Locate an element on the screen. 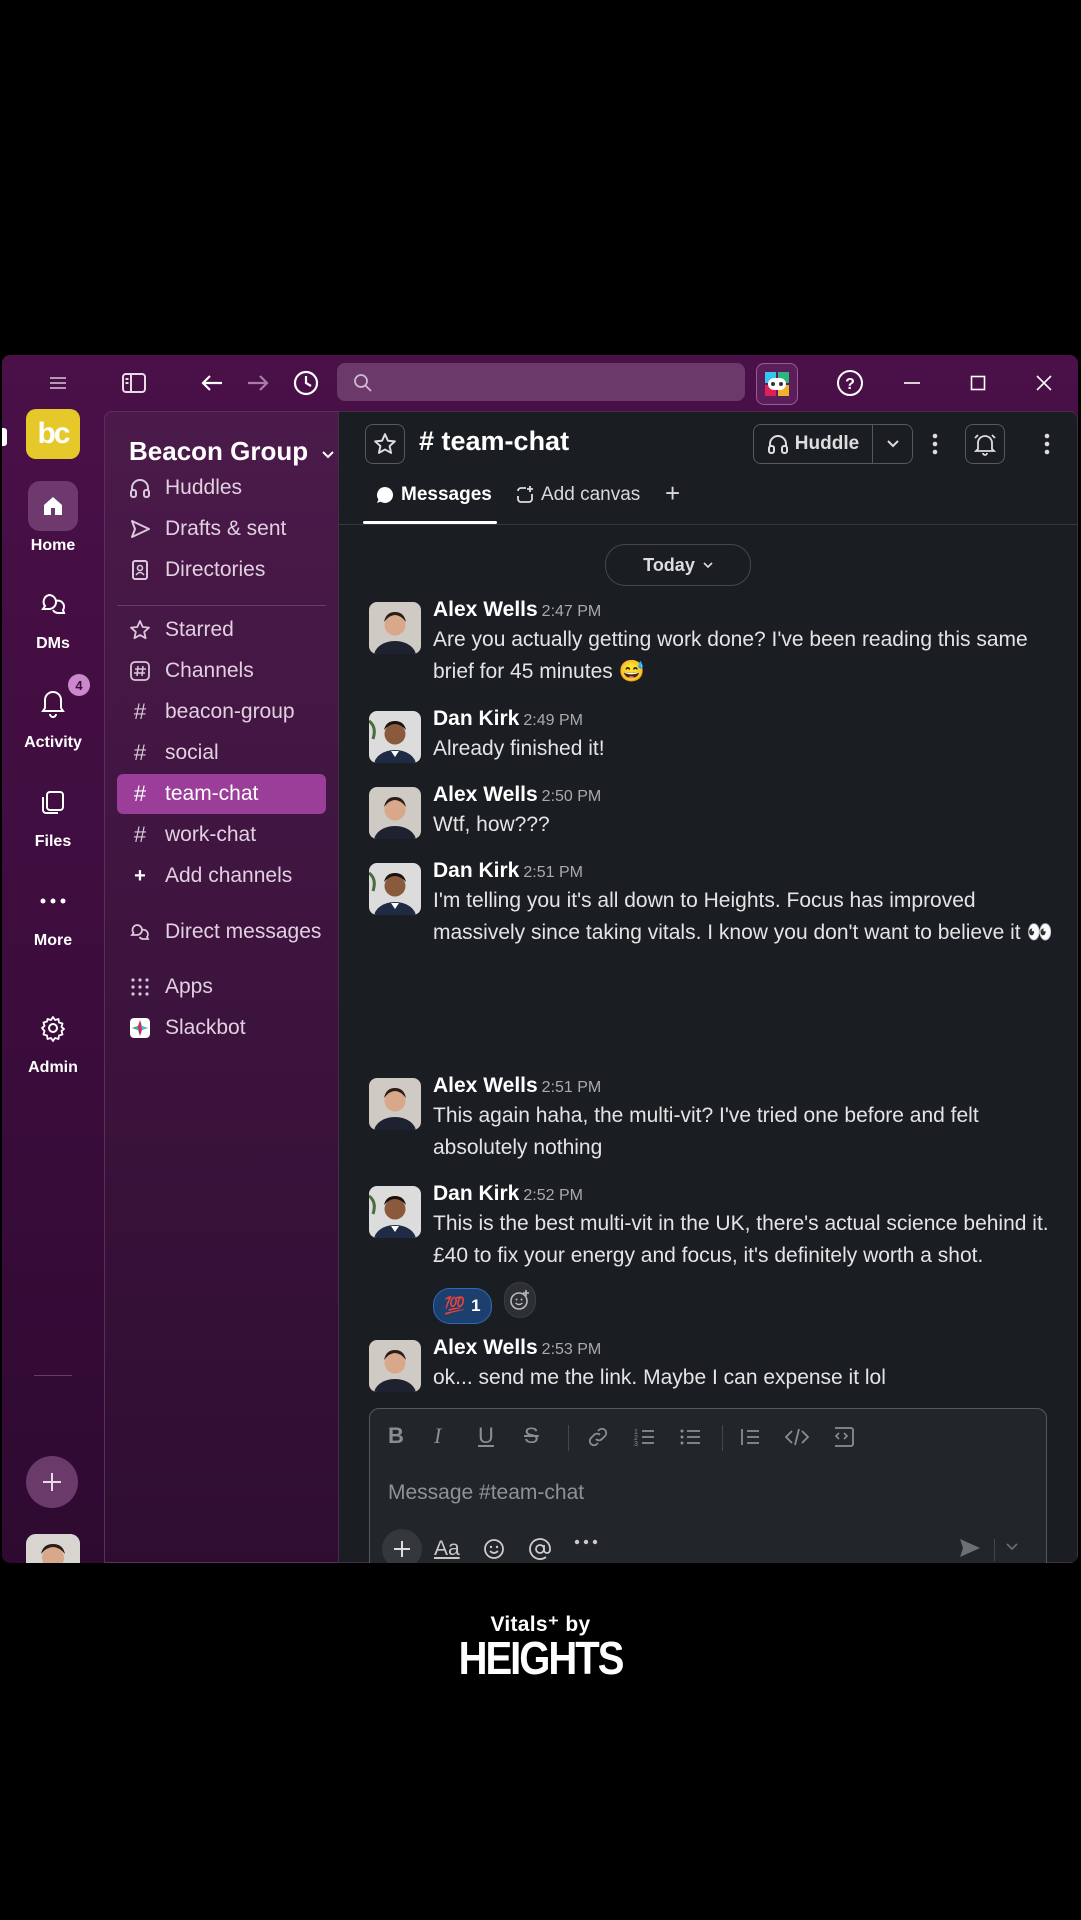  emoji-button is located at coordinates (494, 1549).